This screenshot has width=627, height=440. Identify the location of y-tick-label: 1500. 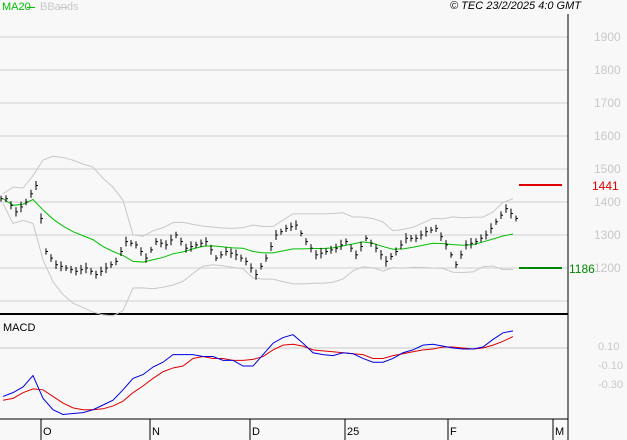
(607, 169).